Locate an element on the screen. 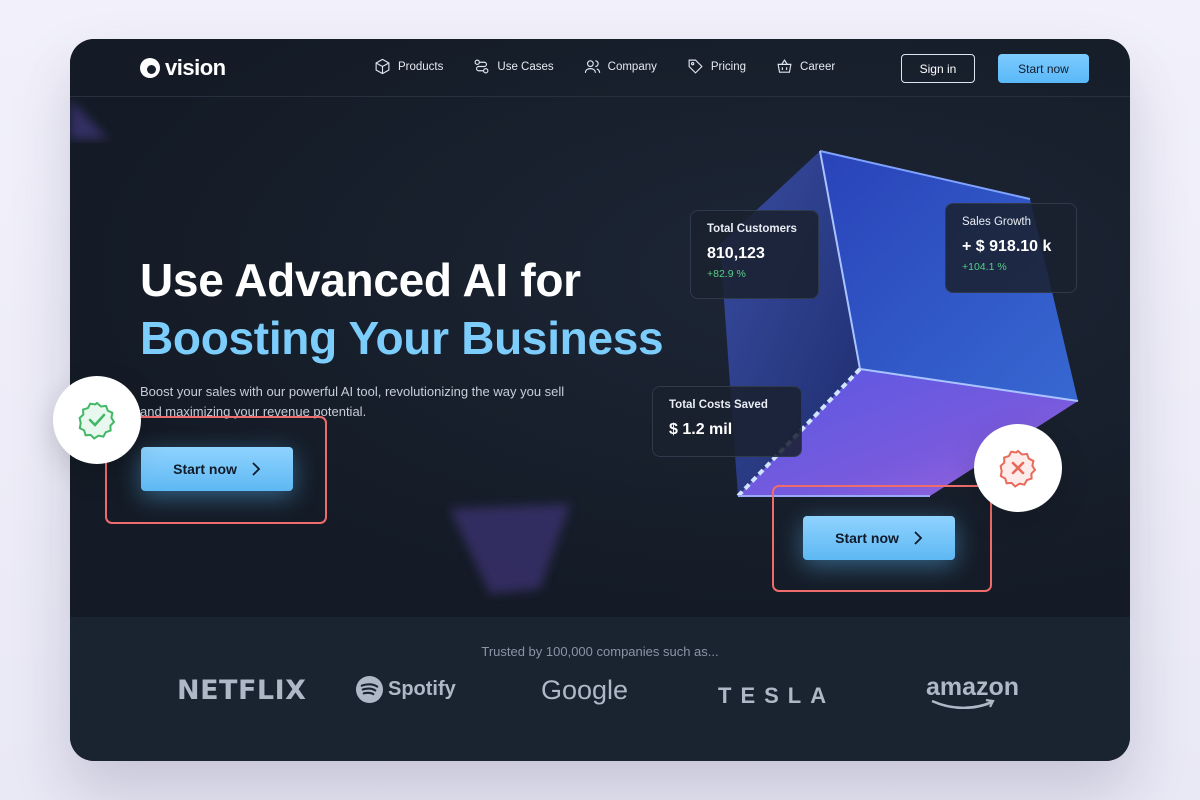  nav-item-company: Company is located at coordinates (620, 66).